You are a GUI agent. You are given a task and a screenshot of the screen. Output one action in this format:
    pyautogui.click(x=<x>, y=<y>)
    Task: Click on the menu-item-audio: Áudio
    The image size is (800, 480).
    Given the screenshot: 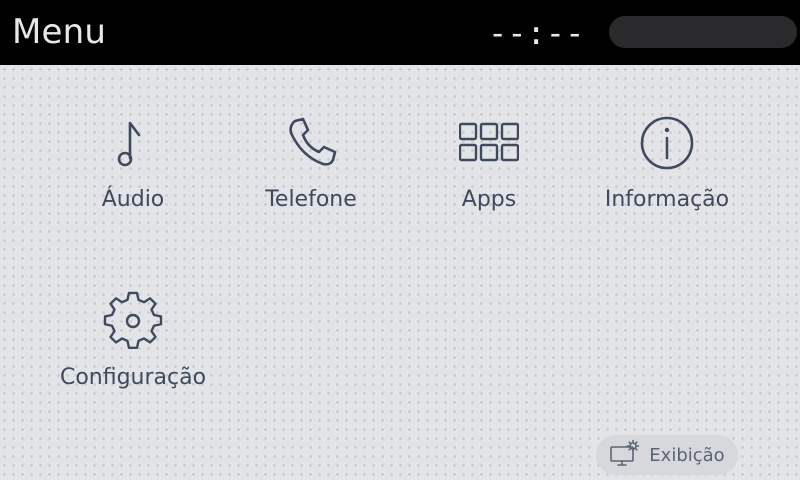 What is the action you would take?
    pyautogui.click(x=133, y=145)
    